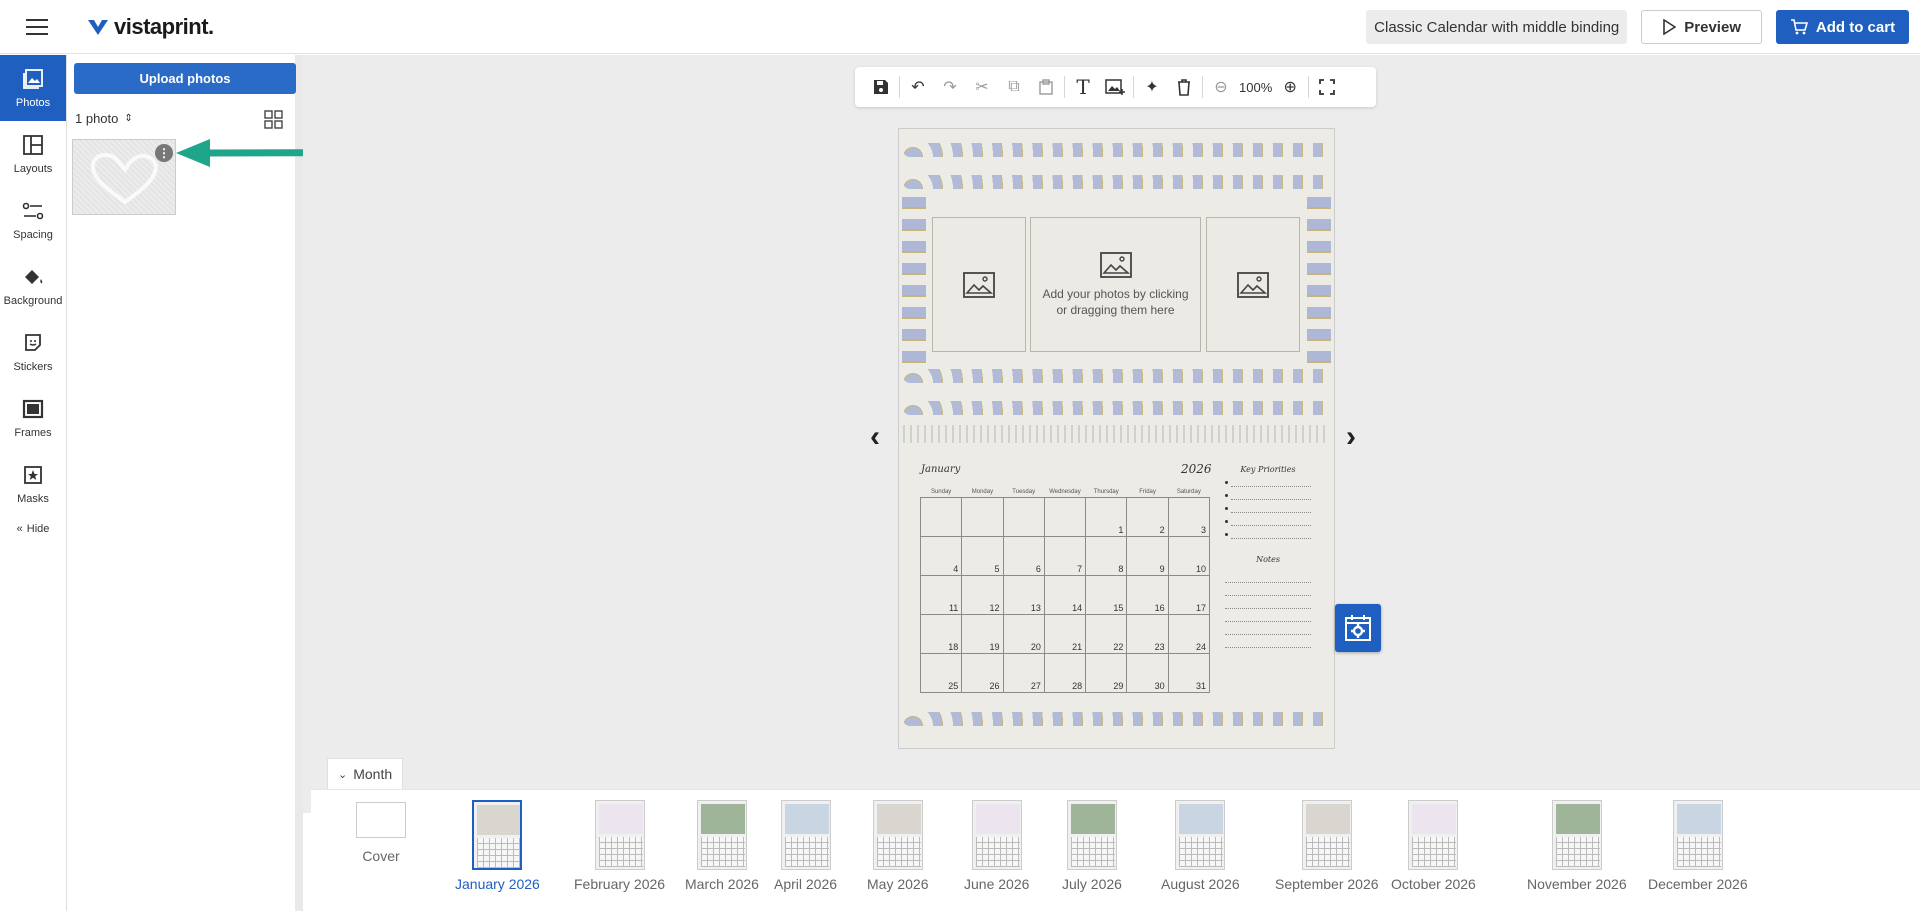 The height and width of the screenshot is (911, 1920). I want to click on photo-count-label: 1 photo, so click(97, 118).